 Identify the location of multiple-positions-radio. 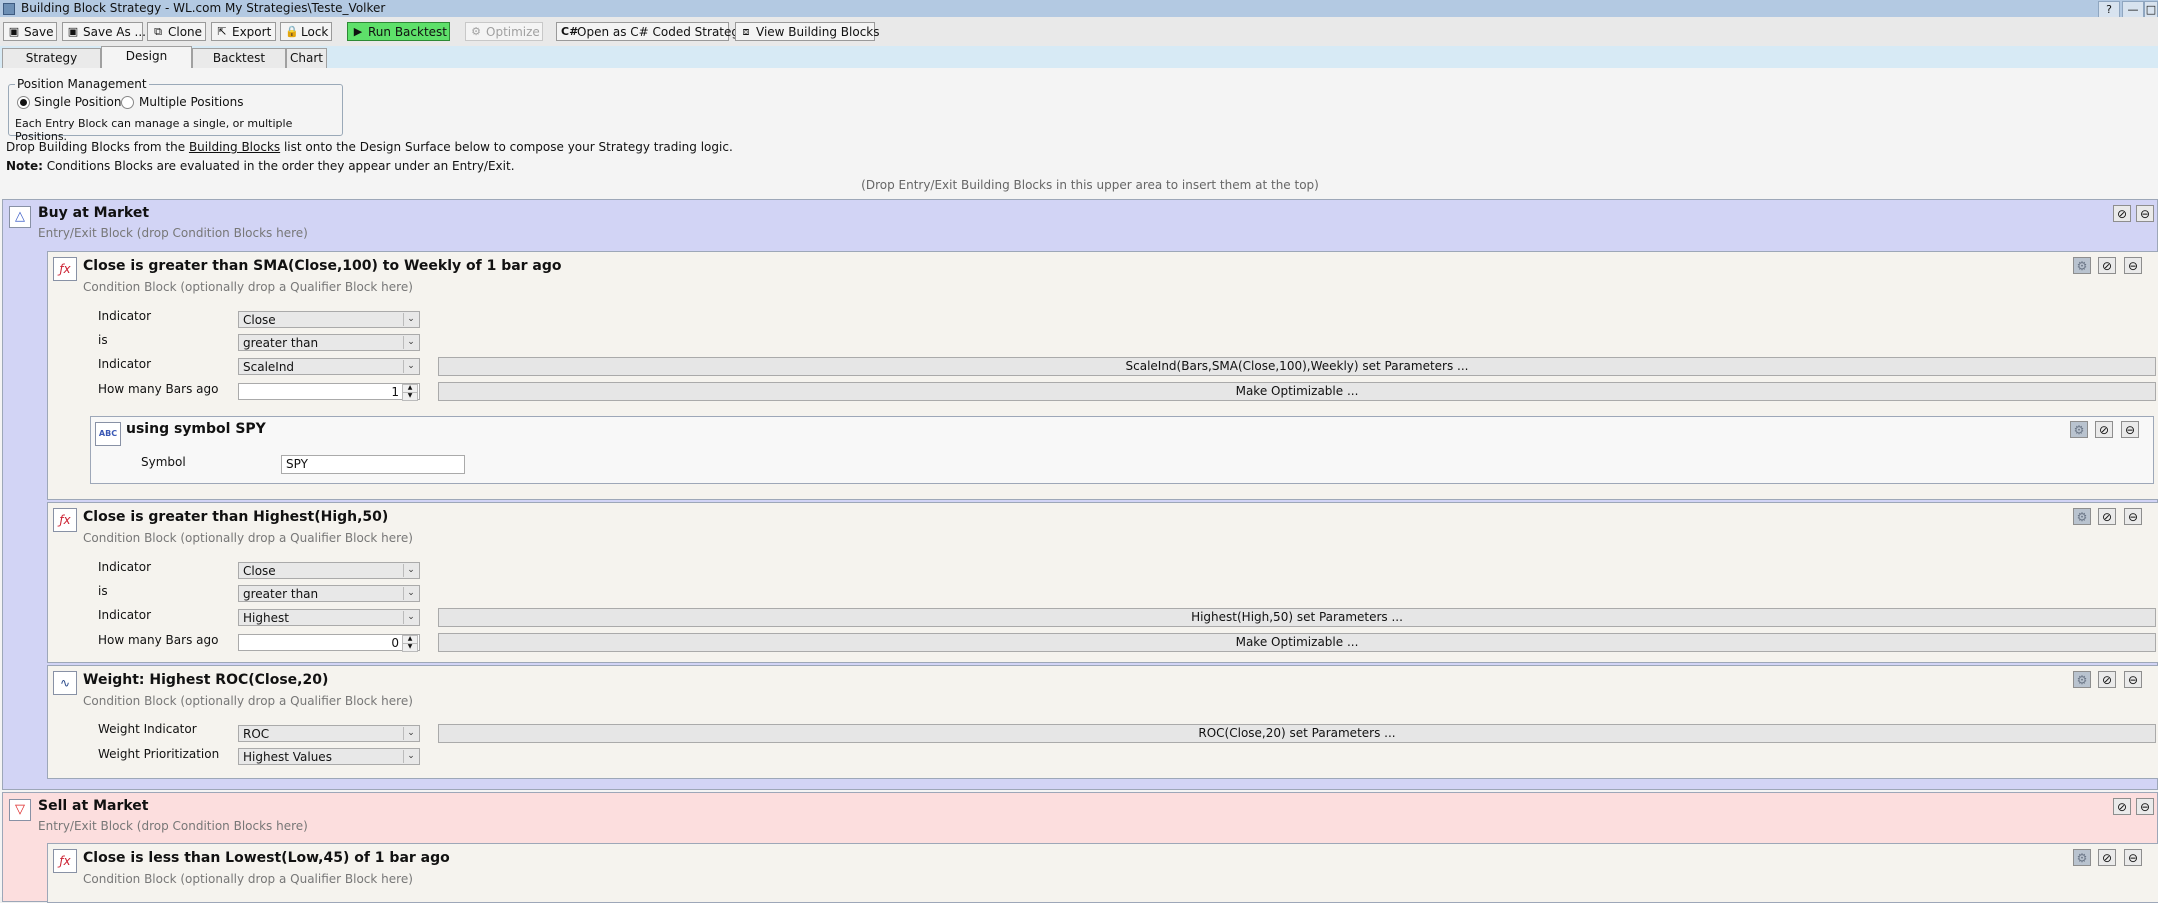
(127, 102).